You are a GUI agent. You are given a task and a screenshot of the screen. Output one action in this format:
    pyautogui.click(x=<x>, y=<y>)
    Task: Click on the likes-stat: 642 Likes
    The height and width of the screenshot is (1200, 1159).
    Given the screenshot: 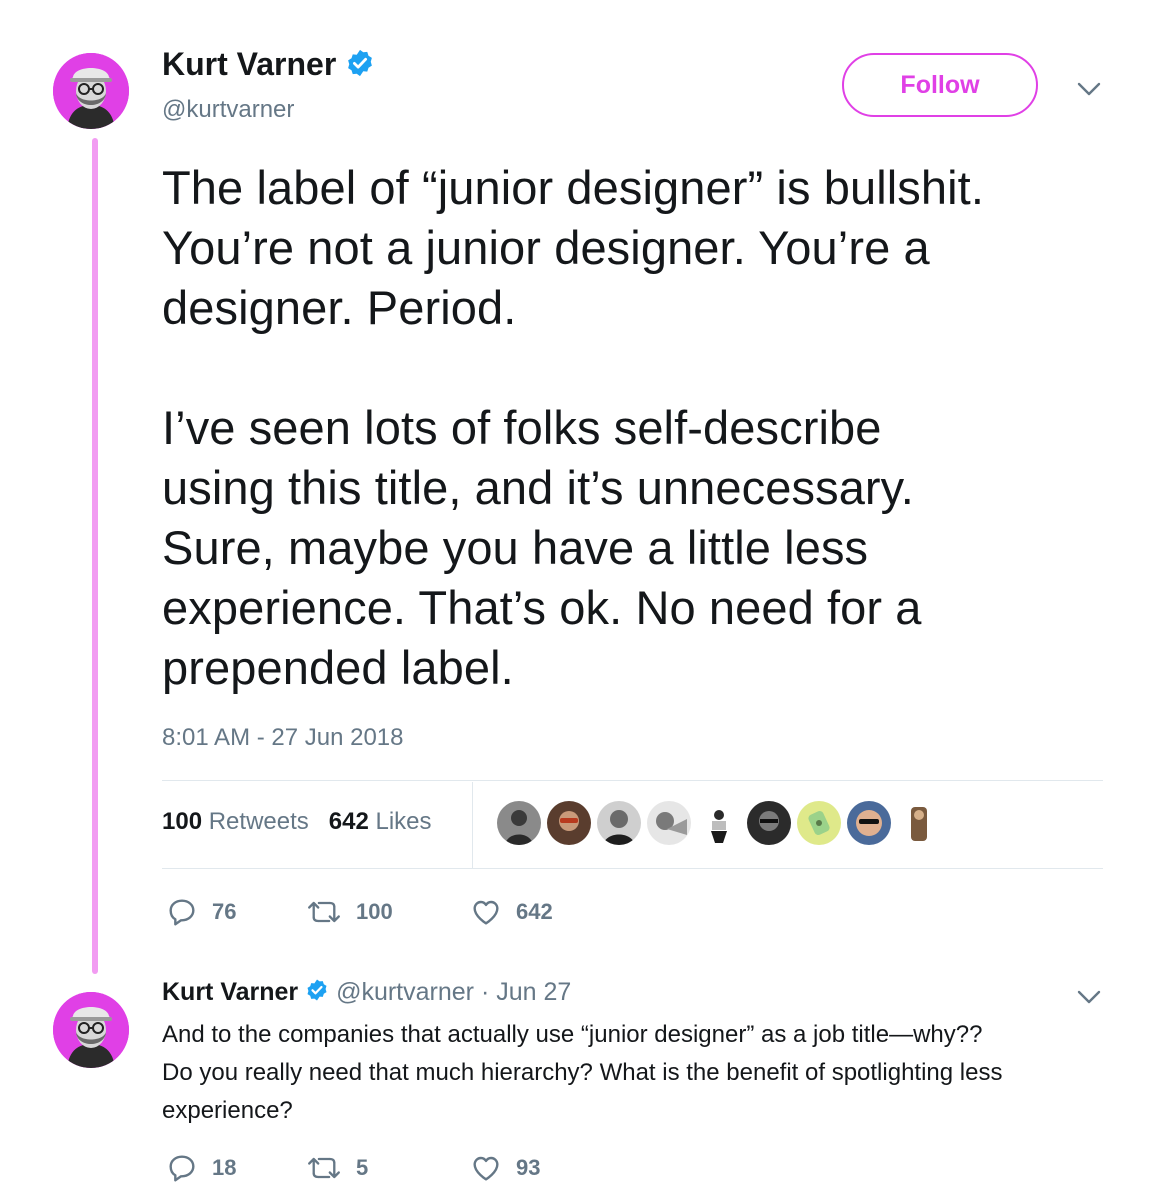 What is the action you would take?
    pyautogui.click(x=380, y=822)
    